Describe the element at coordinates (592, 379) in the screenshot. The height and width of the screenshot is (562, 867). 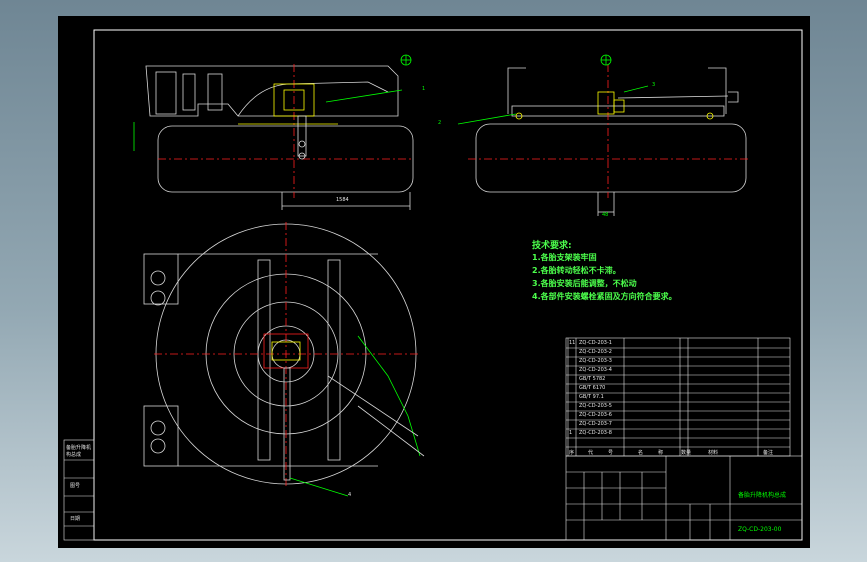
I see `parts-code: GB/T 5782` at that location.